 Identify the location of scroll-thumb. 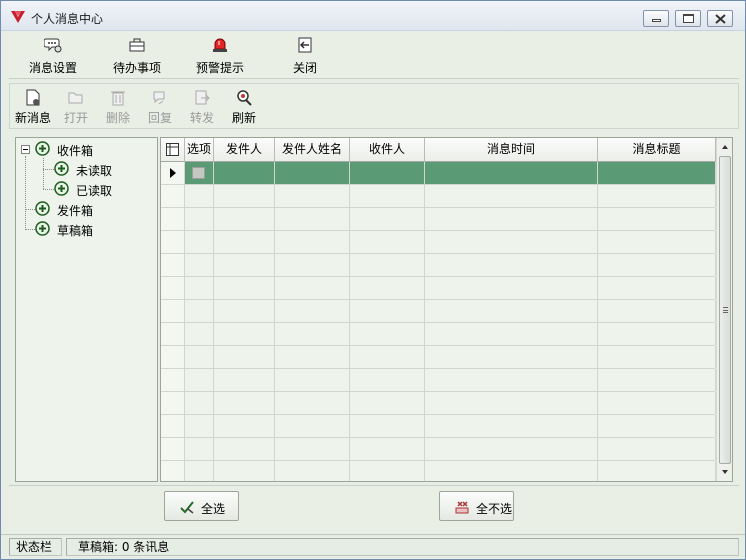
(725, 310).